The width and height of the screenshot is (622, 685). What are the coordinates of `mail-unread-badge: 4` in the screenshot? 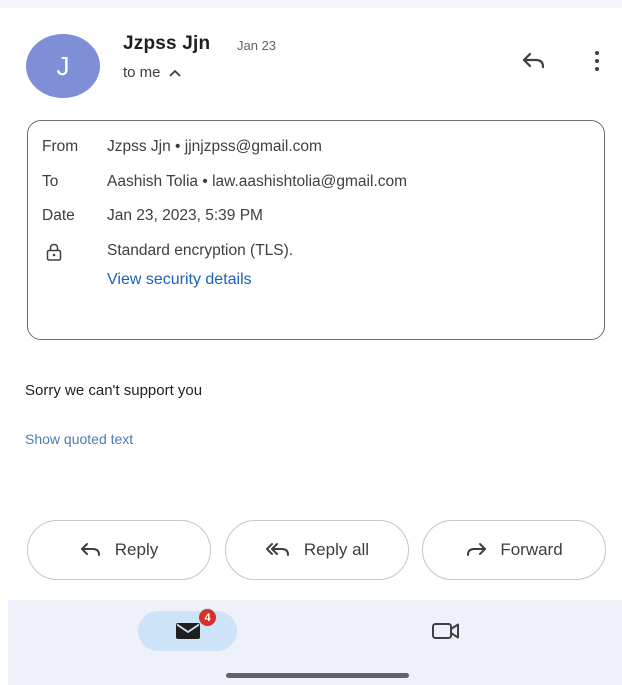 It's located at (207, 617).